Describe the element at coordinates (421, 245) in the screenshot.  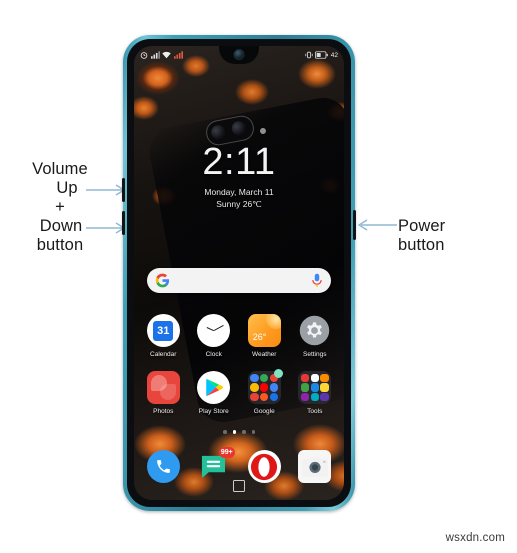
I see `power-label-line-2: button` at that location.